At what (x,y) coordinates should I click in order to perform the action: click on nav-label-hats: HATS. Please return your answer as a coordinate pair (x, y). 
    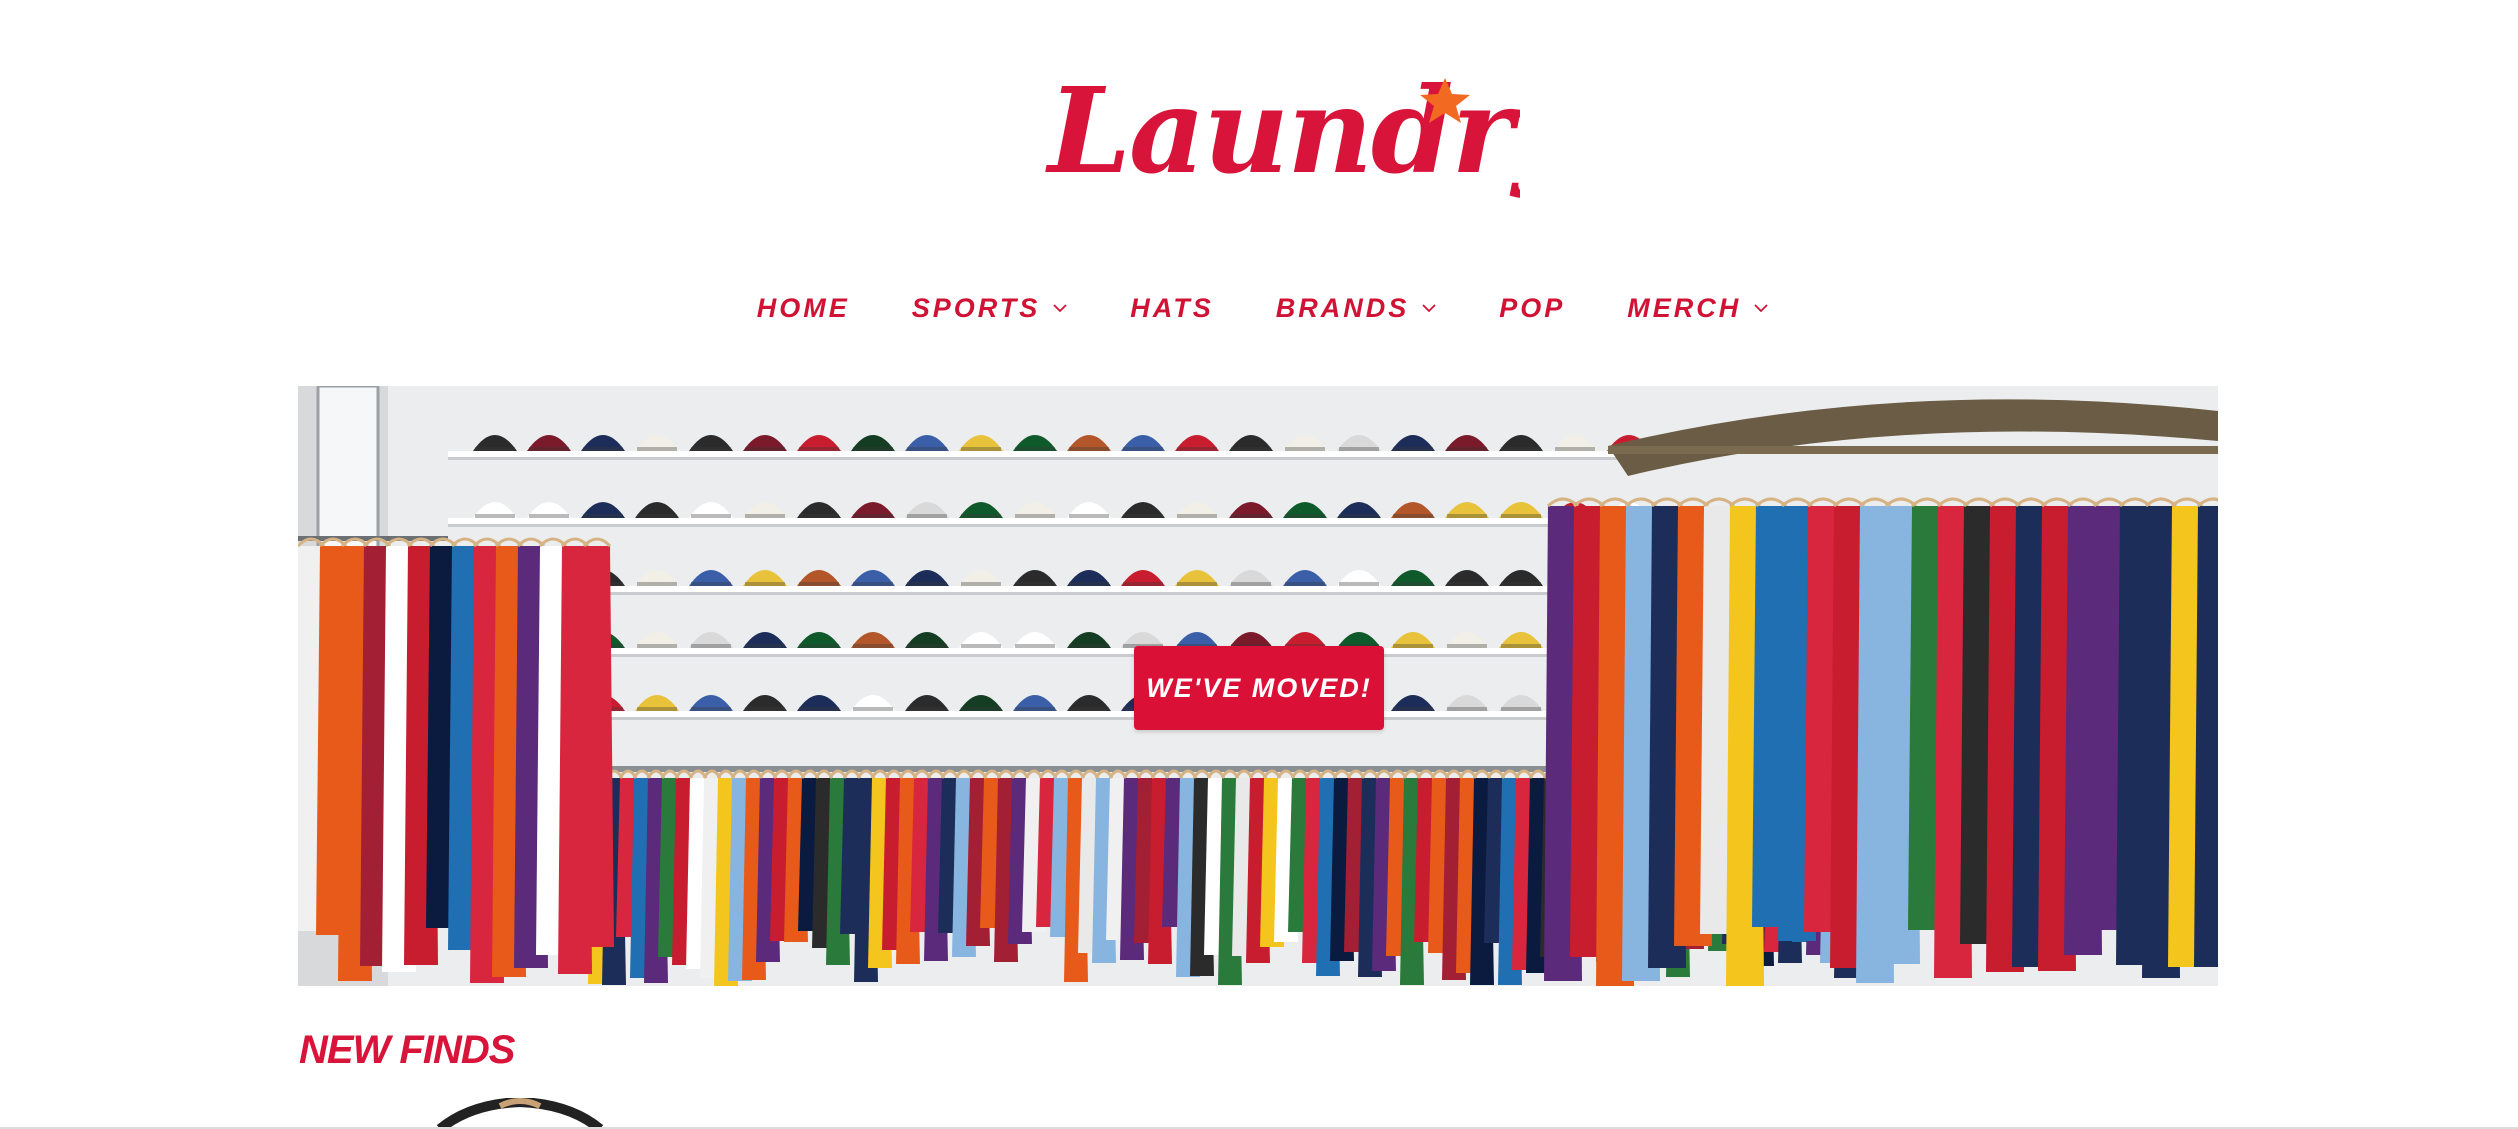
    Looking at the image, I should click on (1172, 307).